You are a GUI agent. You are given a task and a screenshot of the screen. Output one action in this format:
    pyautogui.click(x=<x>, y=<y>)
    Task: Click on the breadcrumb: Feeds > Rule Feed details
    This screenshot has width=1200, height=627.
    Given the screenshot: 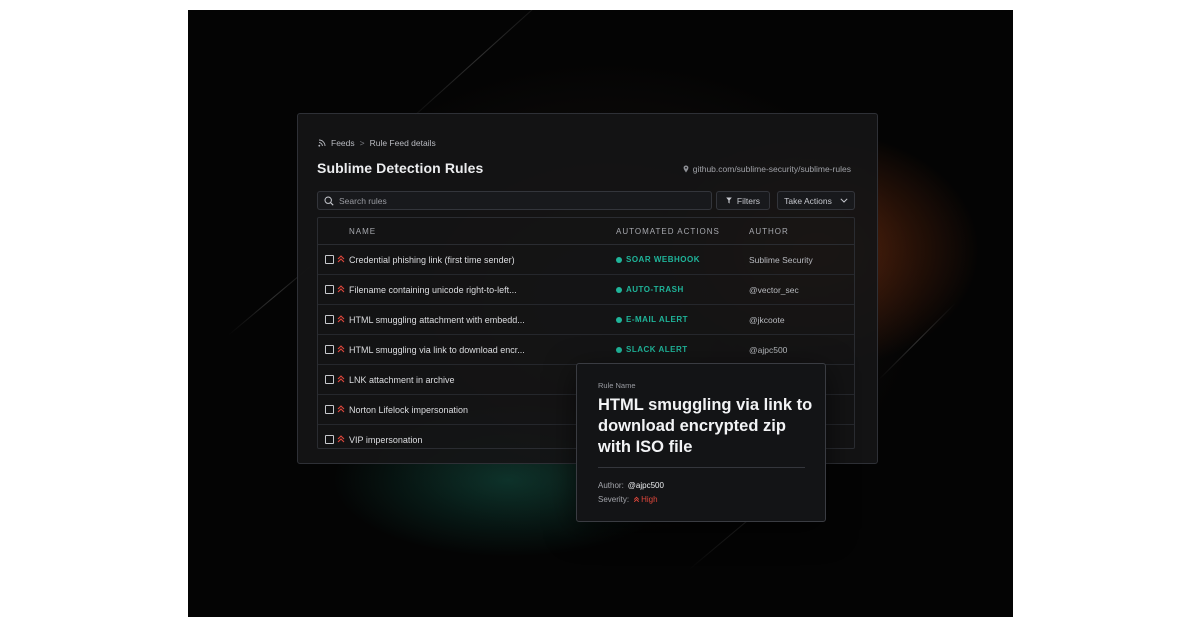 What is the action you would take?
    pyautogui.click(x=377, y=143)
    